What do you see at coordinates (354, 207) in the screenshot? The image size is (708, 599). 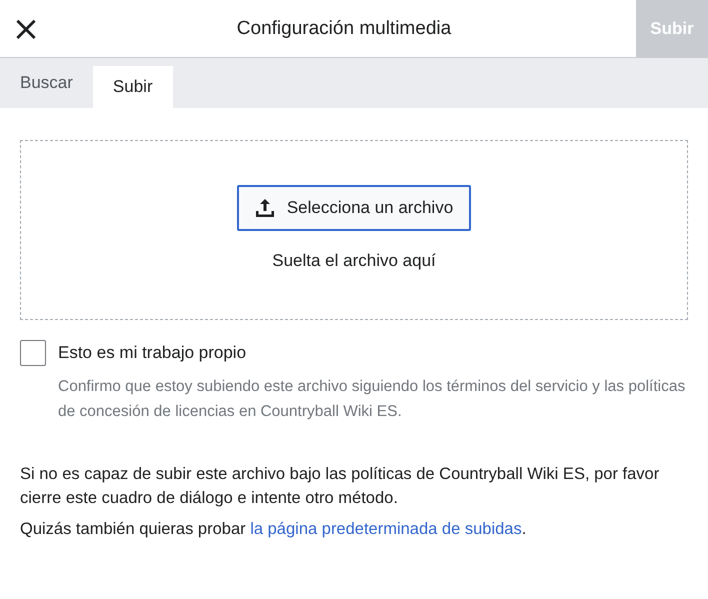 I see `select-file-button: Selecciona un archivo` at bounding box center [354, 207].